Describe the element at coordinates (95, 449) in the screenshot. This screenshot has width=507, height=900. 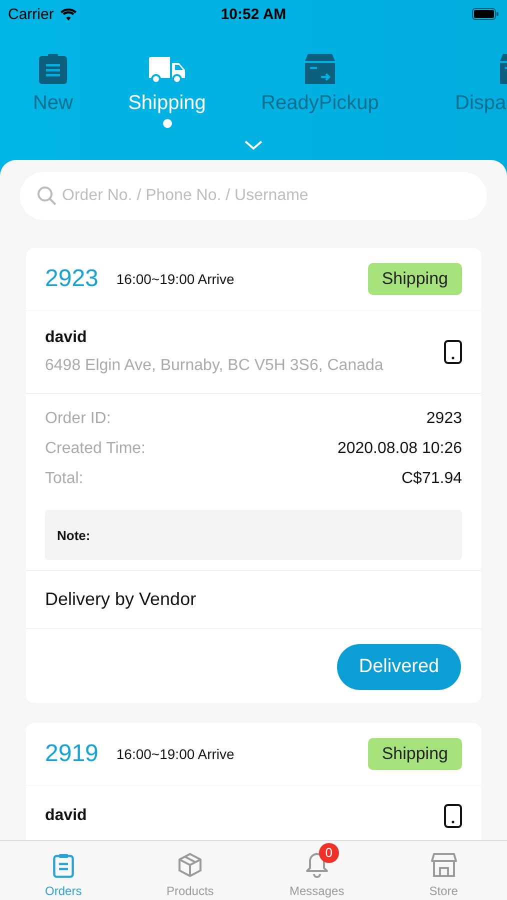
I see `detail-label: Created Time:` at that location.